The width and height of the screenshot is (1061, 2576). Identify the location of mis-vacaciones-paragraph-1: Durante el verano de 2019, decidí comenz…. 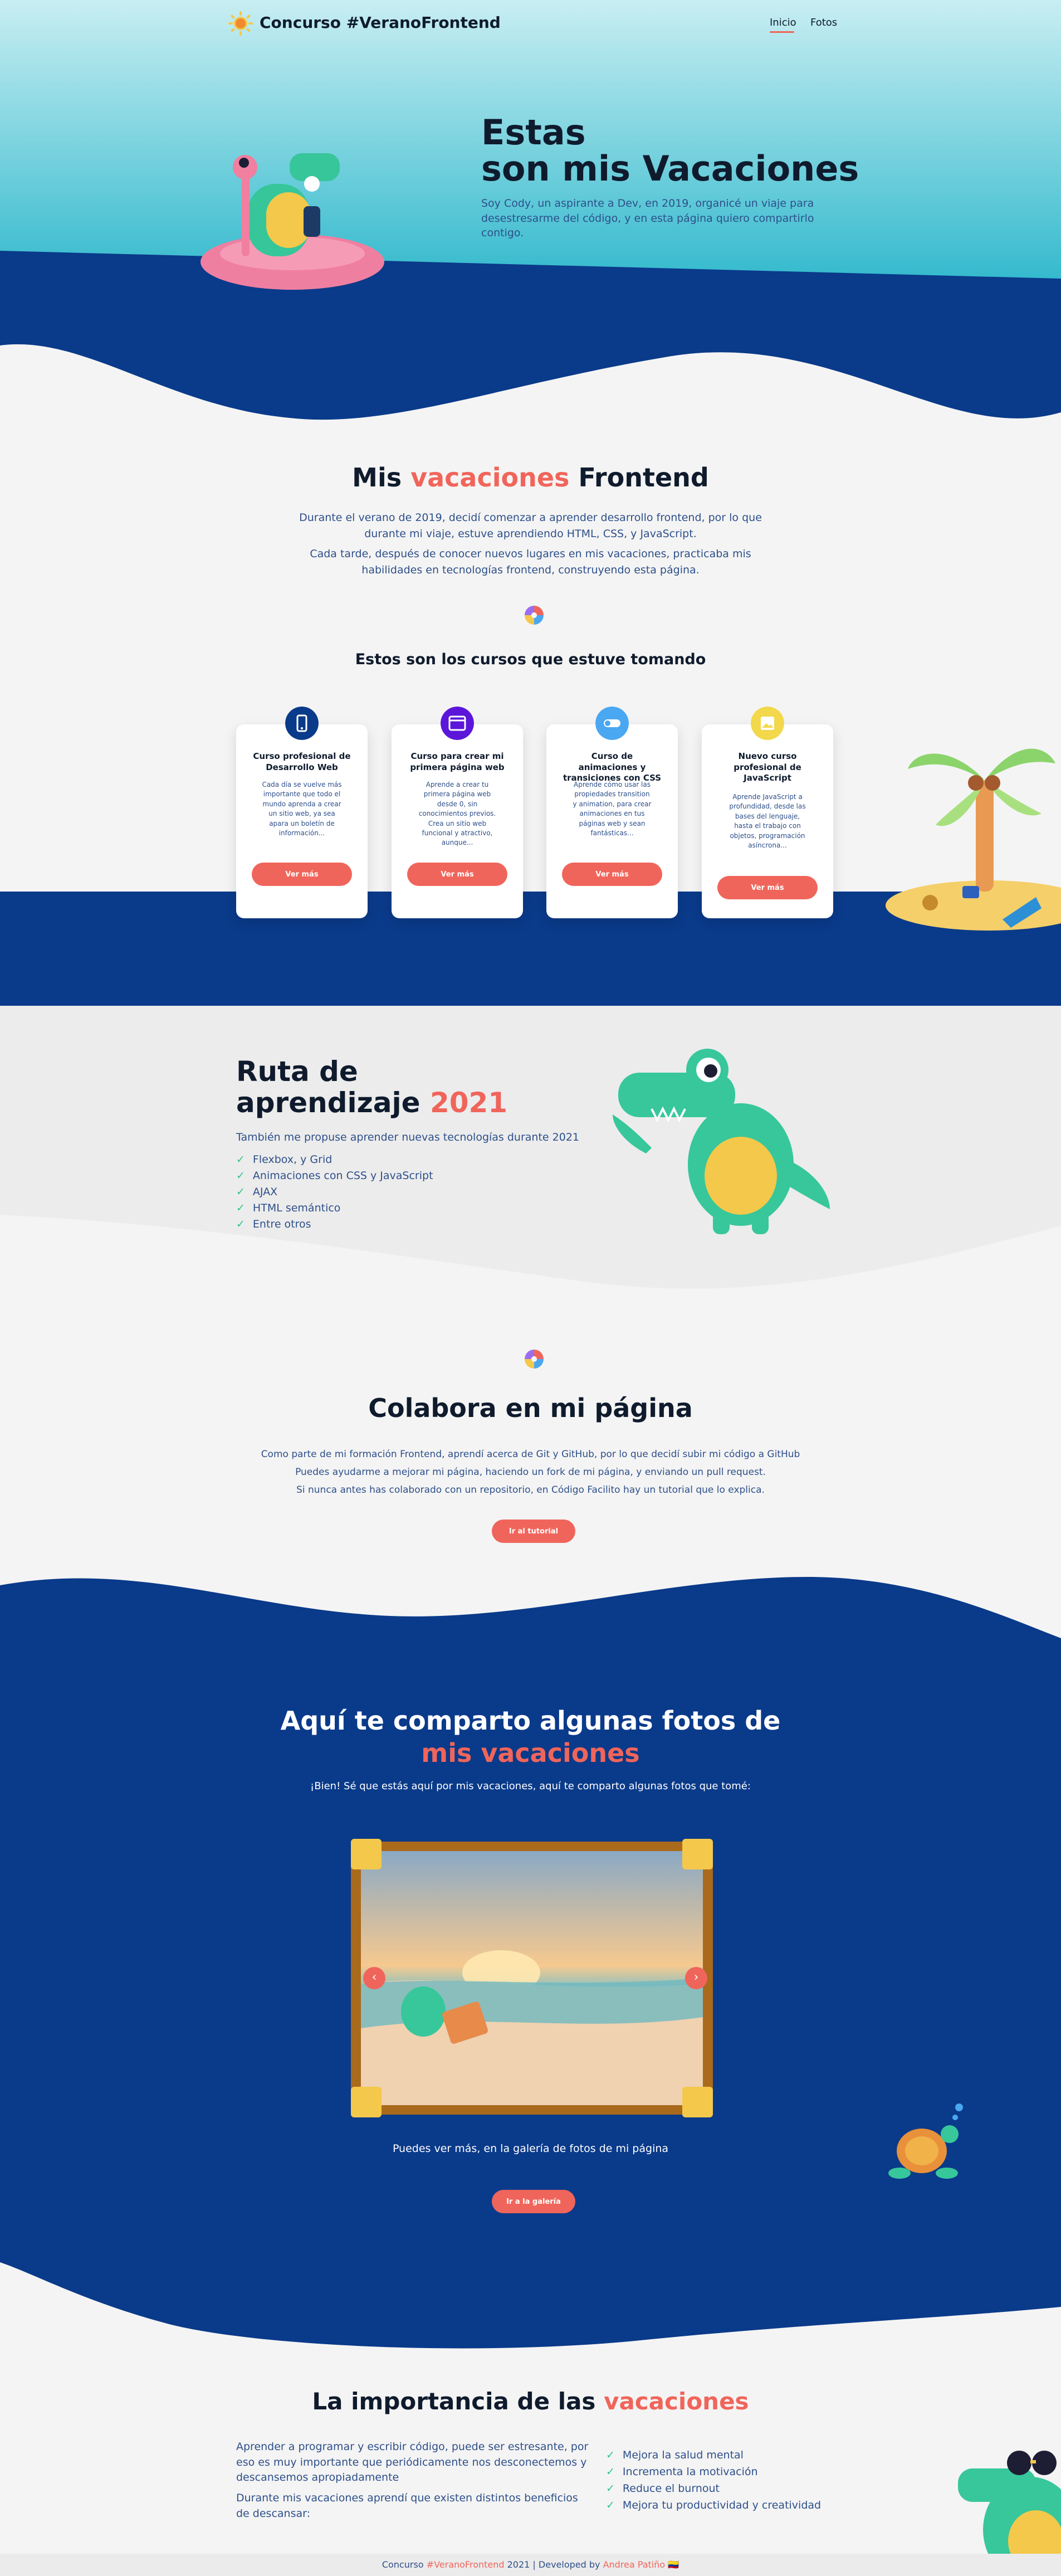
(530, 526).